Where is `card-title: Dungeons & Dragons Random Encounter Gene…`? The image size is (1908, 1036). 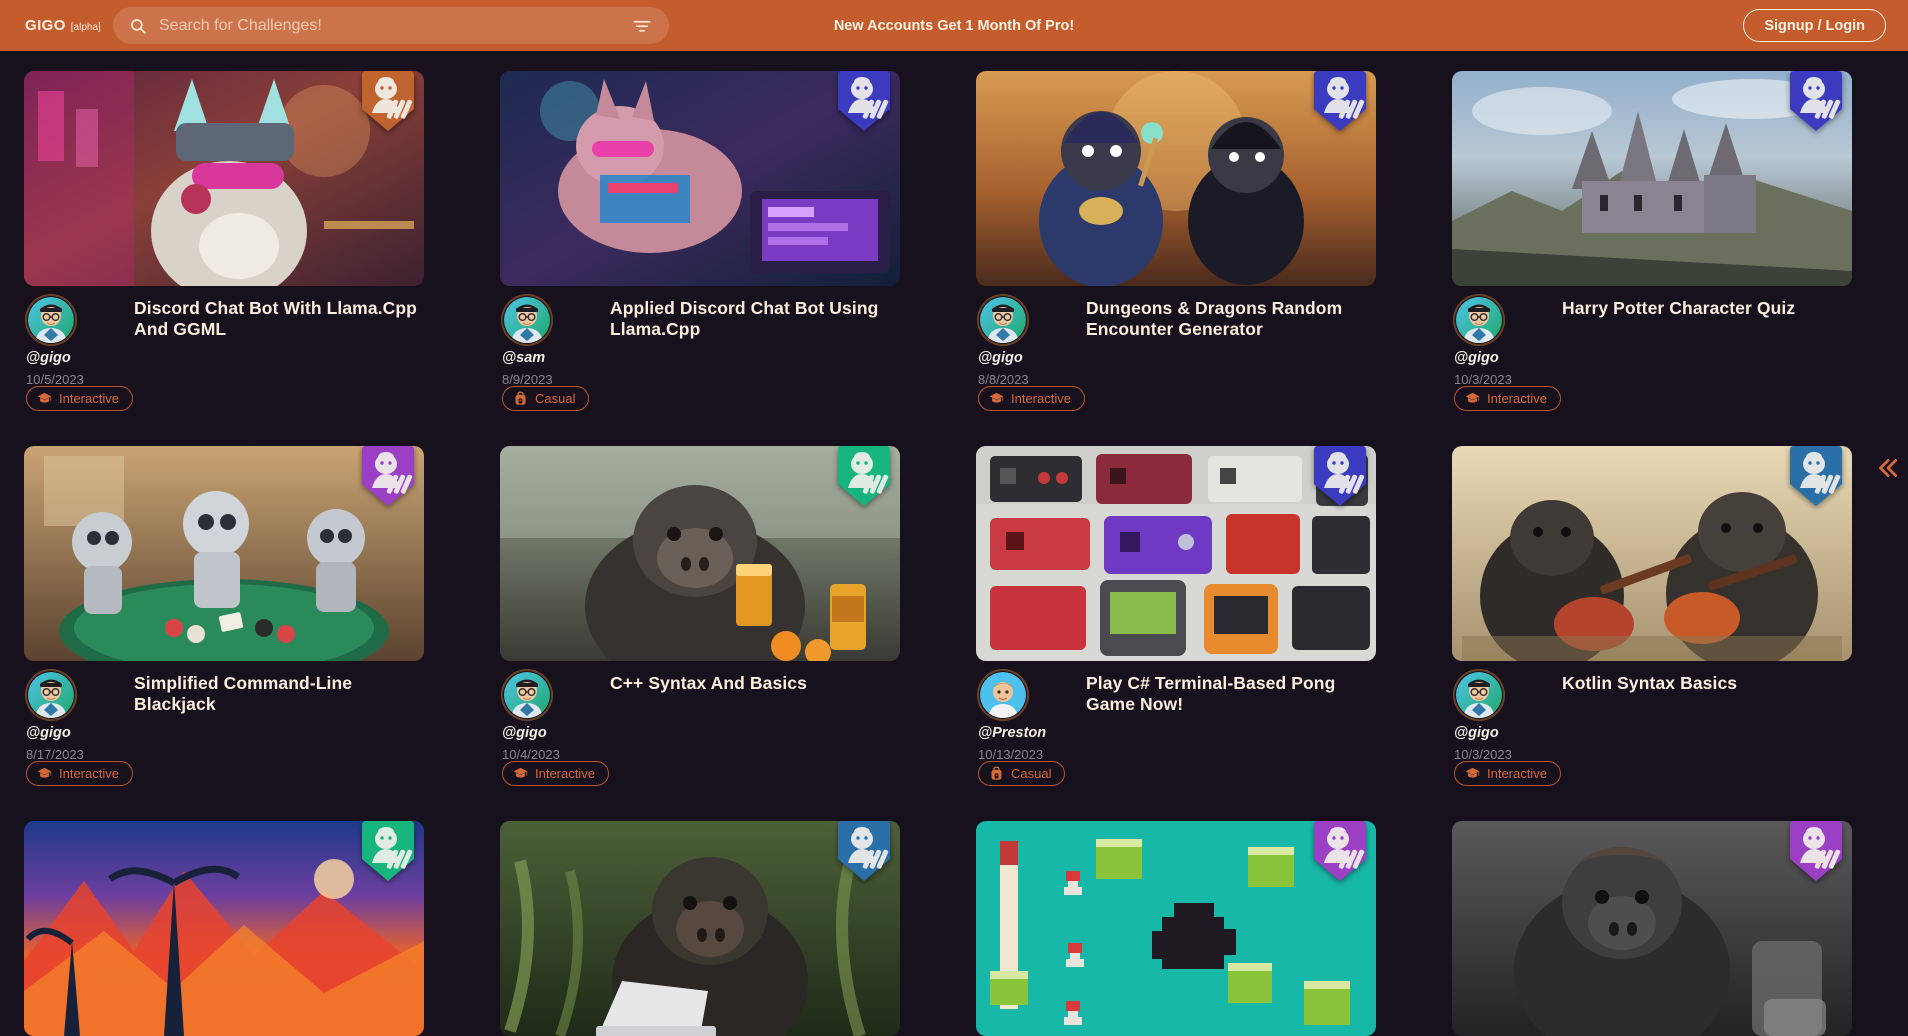 card-title: Dungeons & Dragons Random Encounter Gene… is located at coordinates (1228, 319).